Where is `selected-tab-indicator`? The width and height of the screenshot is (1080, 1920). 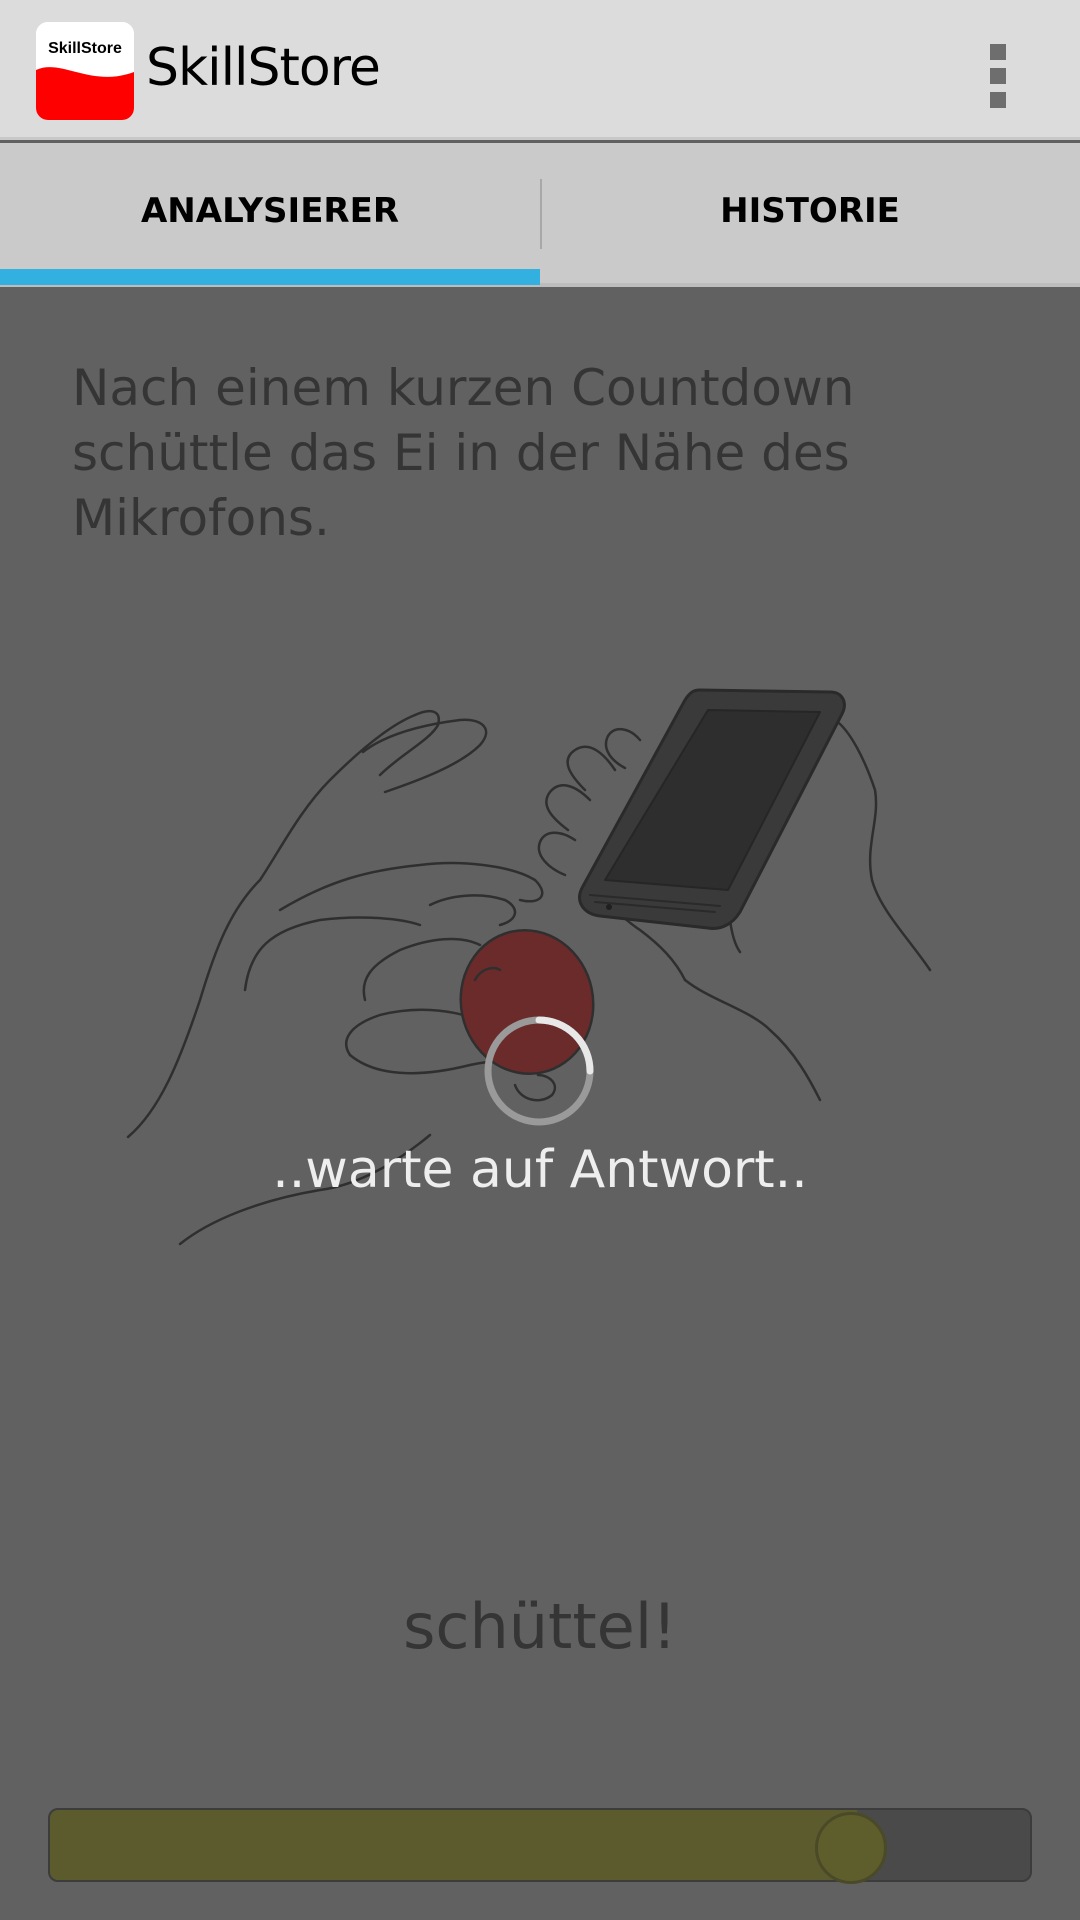
selected-tab-indicator is located at coordinates (270, 277).